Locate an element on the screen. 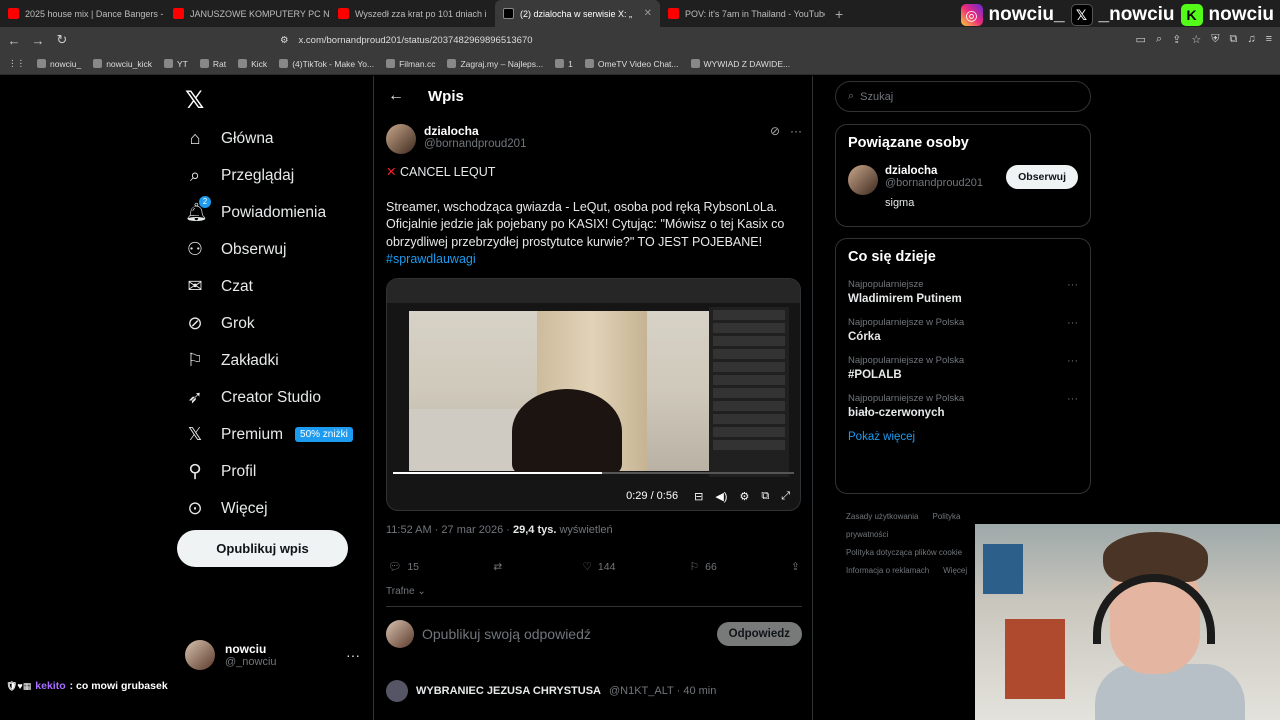 The width and height of the screenshot is (1280, 720). bookmark: 1 is located at coordinates (564, 64).